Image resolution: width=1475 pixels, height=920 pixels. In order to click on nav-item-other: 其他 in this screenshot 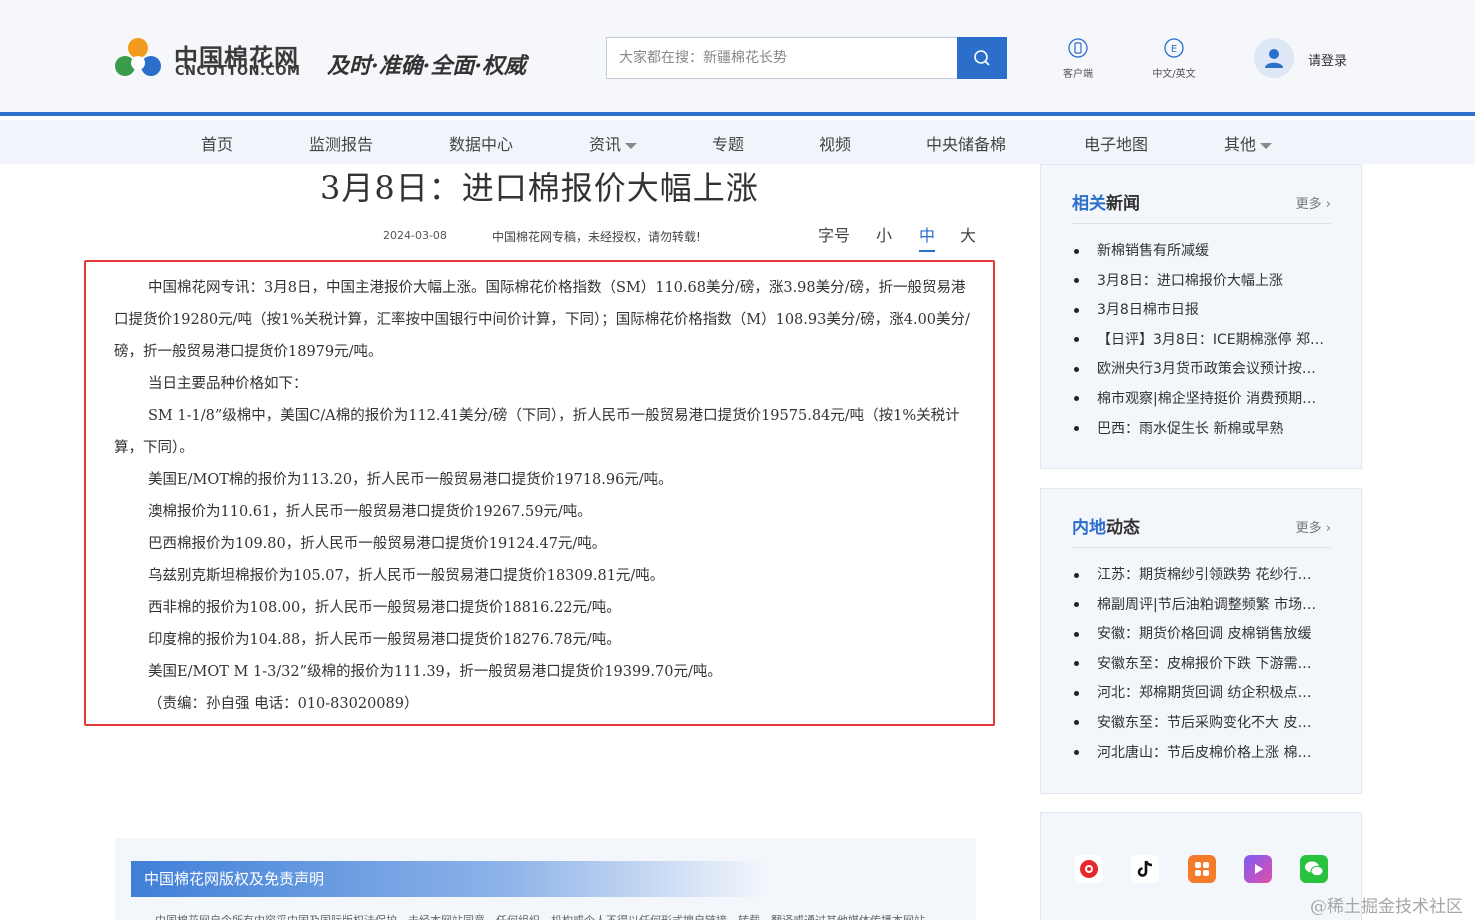, I will do `click(1248, 143)`.